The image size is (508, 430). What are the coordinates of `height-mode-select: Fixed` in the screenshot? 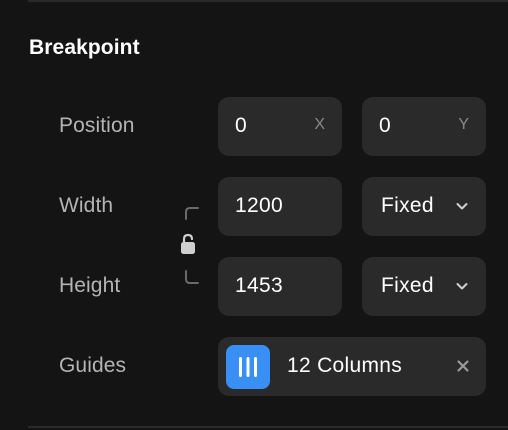 It's located at (424, 286).